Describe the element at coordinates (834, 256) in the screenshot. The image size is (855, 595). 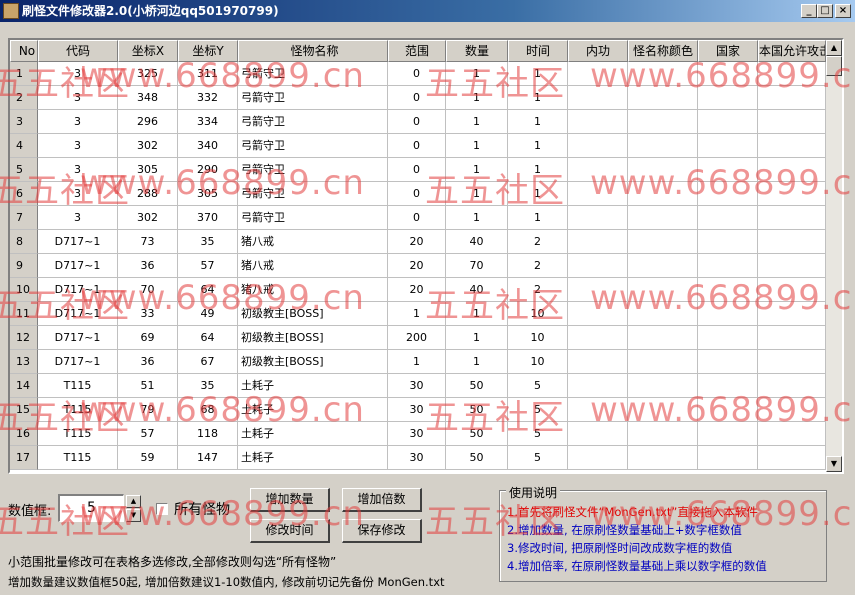
I see `vertical-scrollbar: ▲ ▼` at that location.